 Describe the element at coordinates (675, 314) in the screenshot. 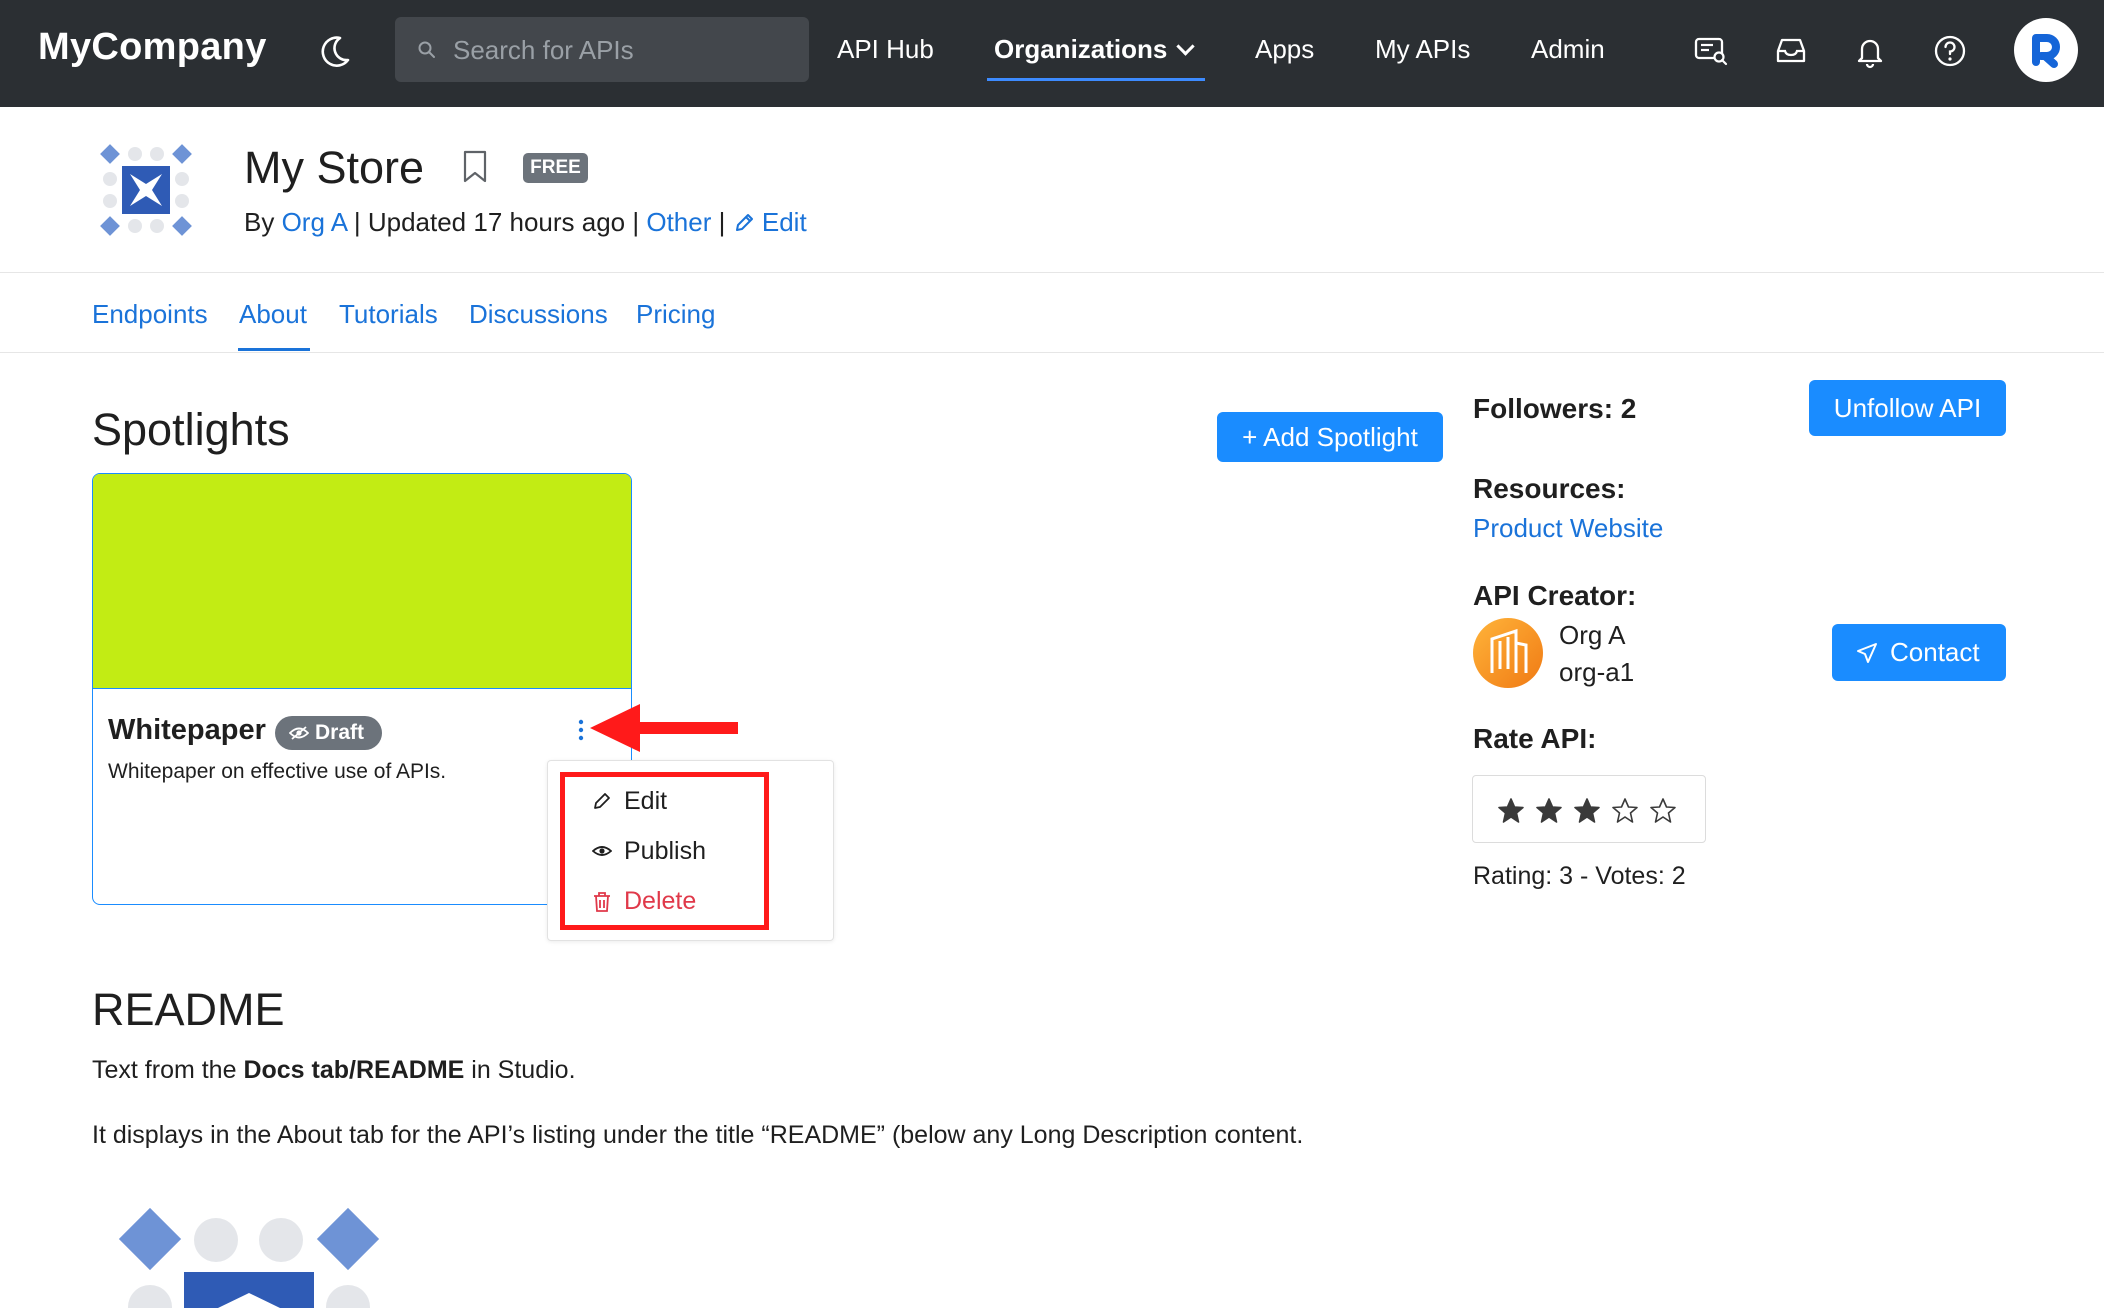

I see `tab-pricing: Pricing` at that location.